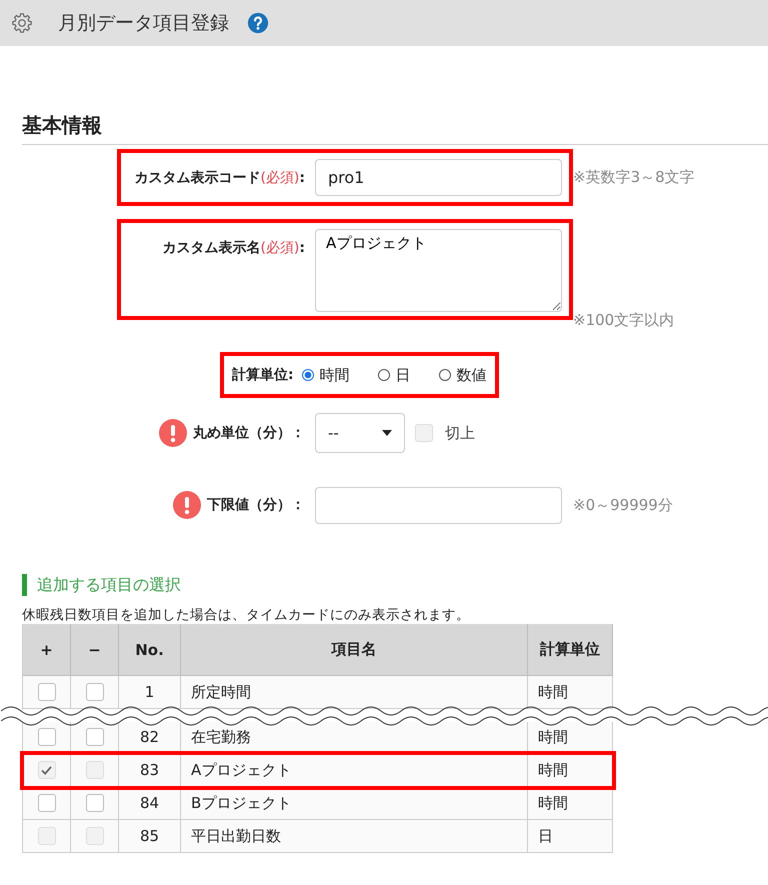  Describe the element at coordinates (143, 23) in the screenshot. I see `page-title: 月別データ項目登録` at that location.